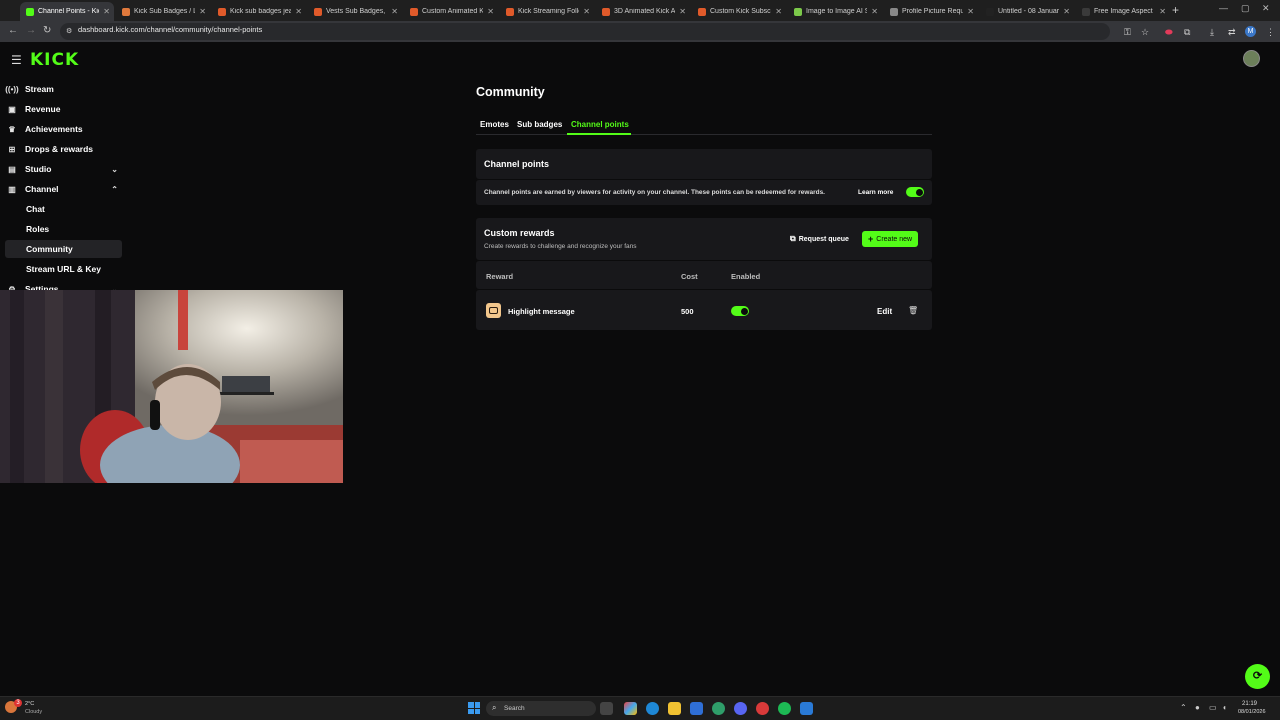 The width and height of the screenshot is (1280, 720). I want to click on spotify-icon, so click(784, 708).